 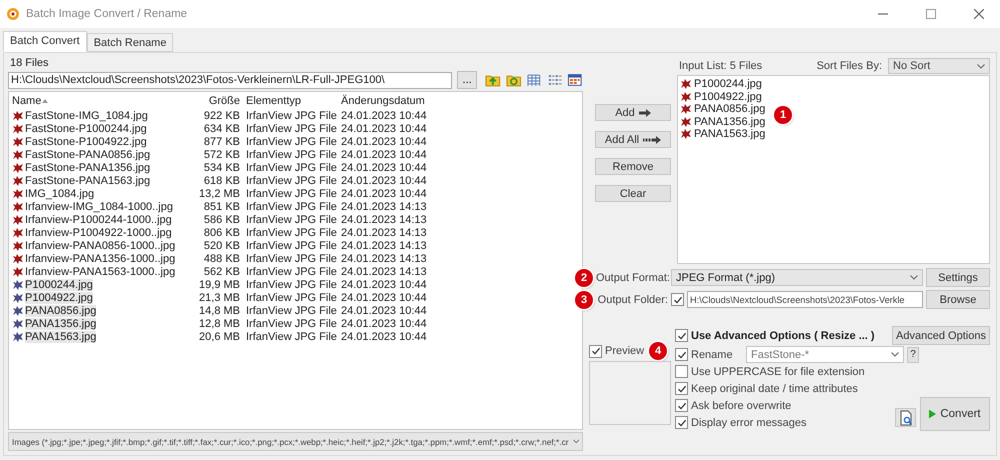 I want to click on grid-view-icon, so click(x=534, y=80).